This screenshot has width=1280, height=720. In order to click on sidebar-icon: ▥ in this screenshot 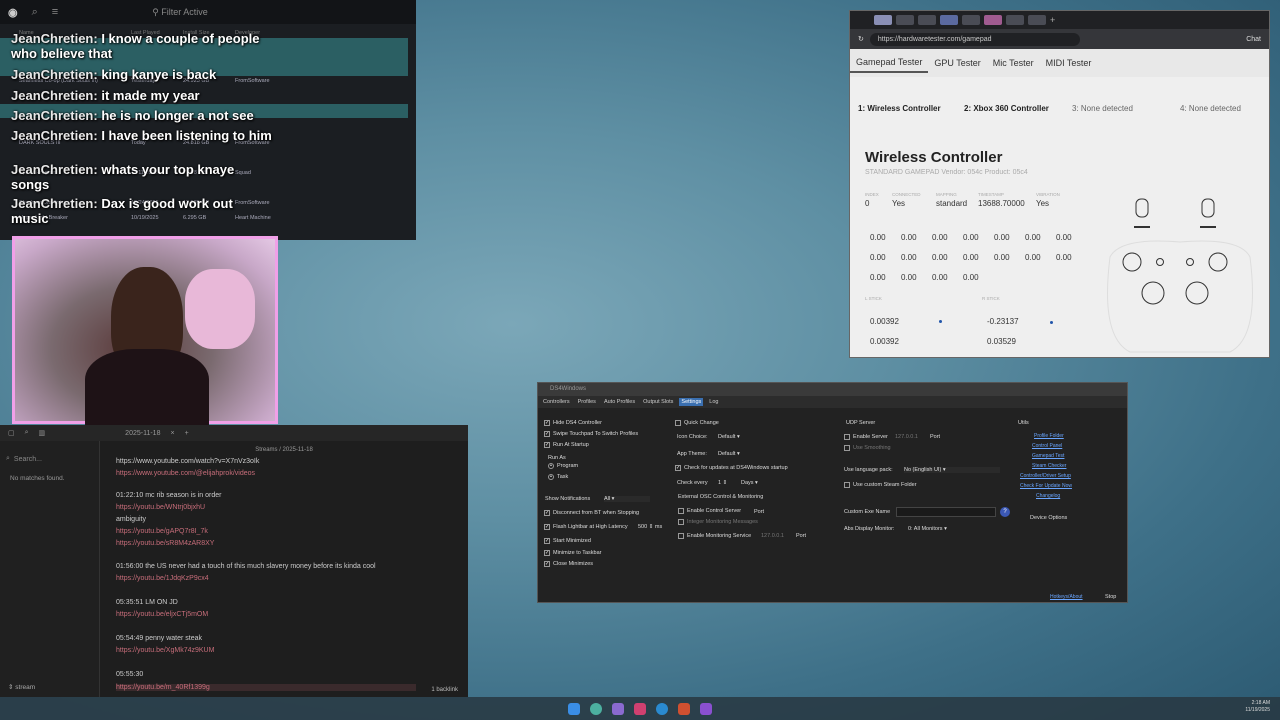, I will do `click(42, 433)`.